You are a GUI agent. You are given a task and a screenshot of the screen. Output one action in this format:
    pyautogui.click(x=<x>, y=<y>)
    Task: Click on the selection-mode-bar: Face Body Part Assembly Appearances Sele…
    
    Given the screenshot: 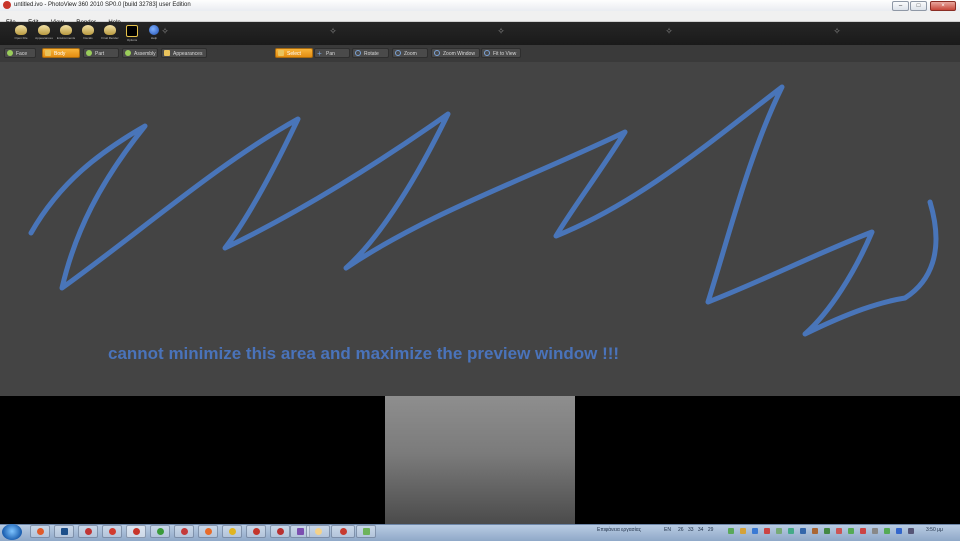 What is the action you would take?
    pyautogui.click(x=480, y=54)
    